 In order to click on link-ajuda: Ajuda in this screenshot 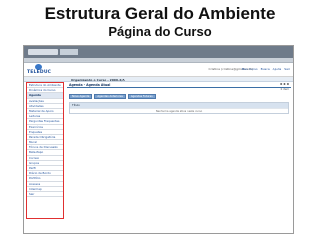, I will do `click(277, 69)`.